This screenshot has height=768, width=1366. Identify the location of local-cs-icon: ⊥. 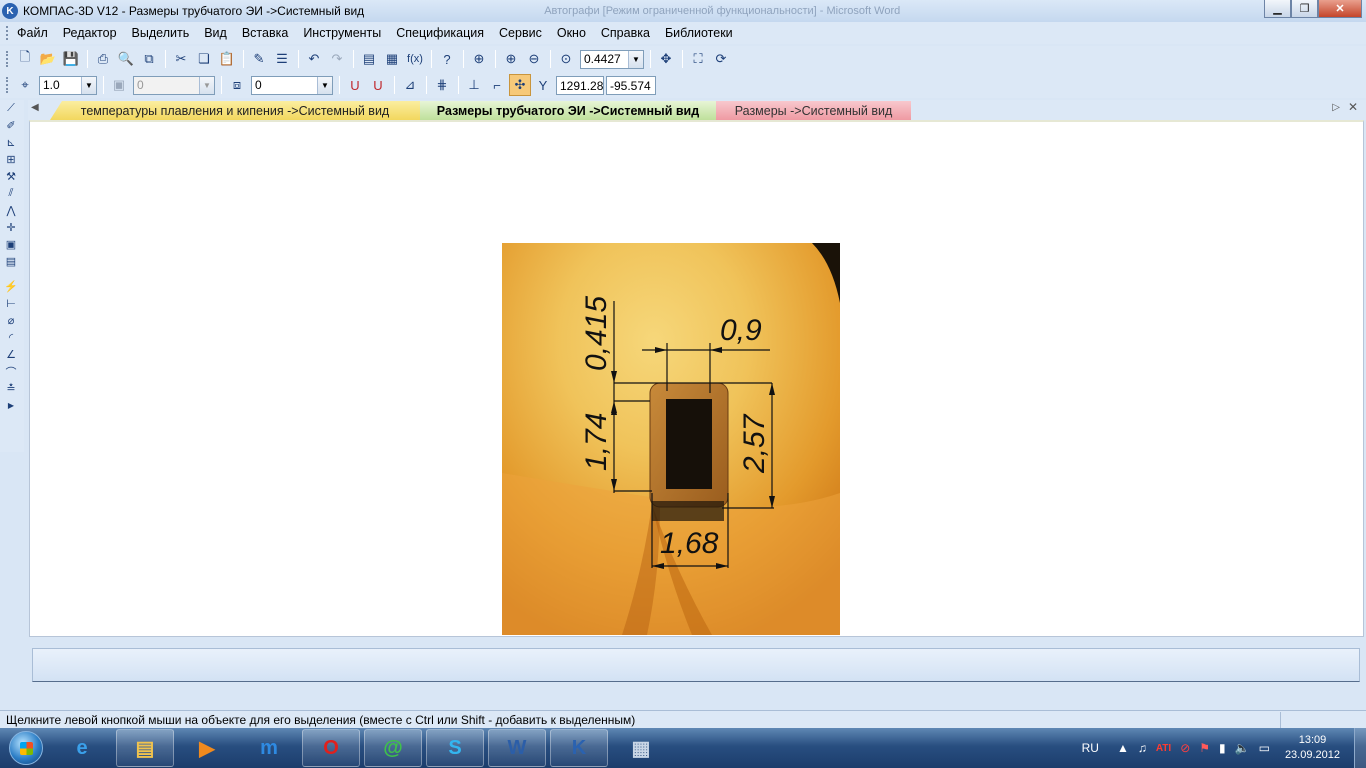
(474, 85).